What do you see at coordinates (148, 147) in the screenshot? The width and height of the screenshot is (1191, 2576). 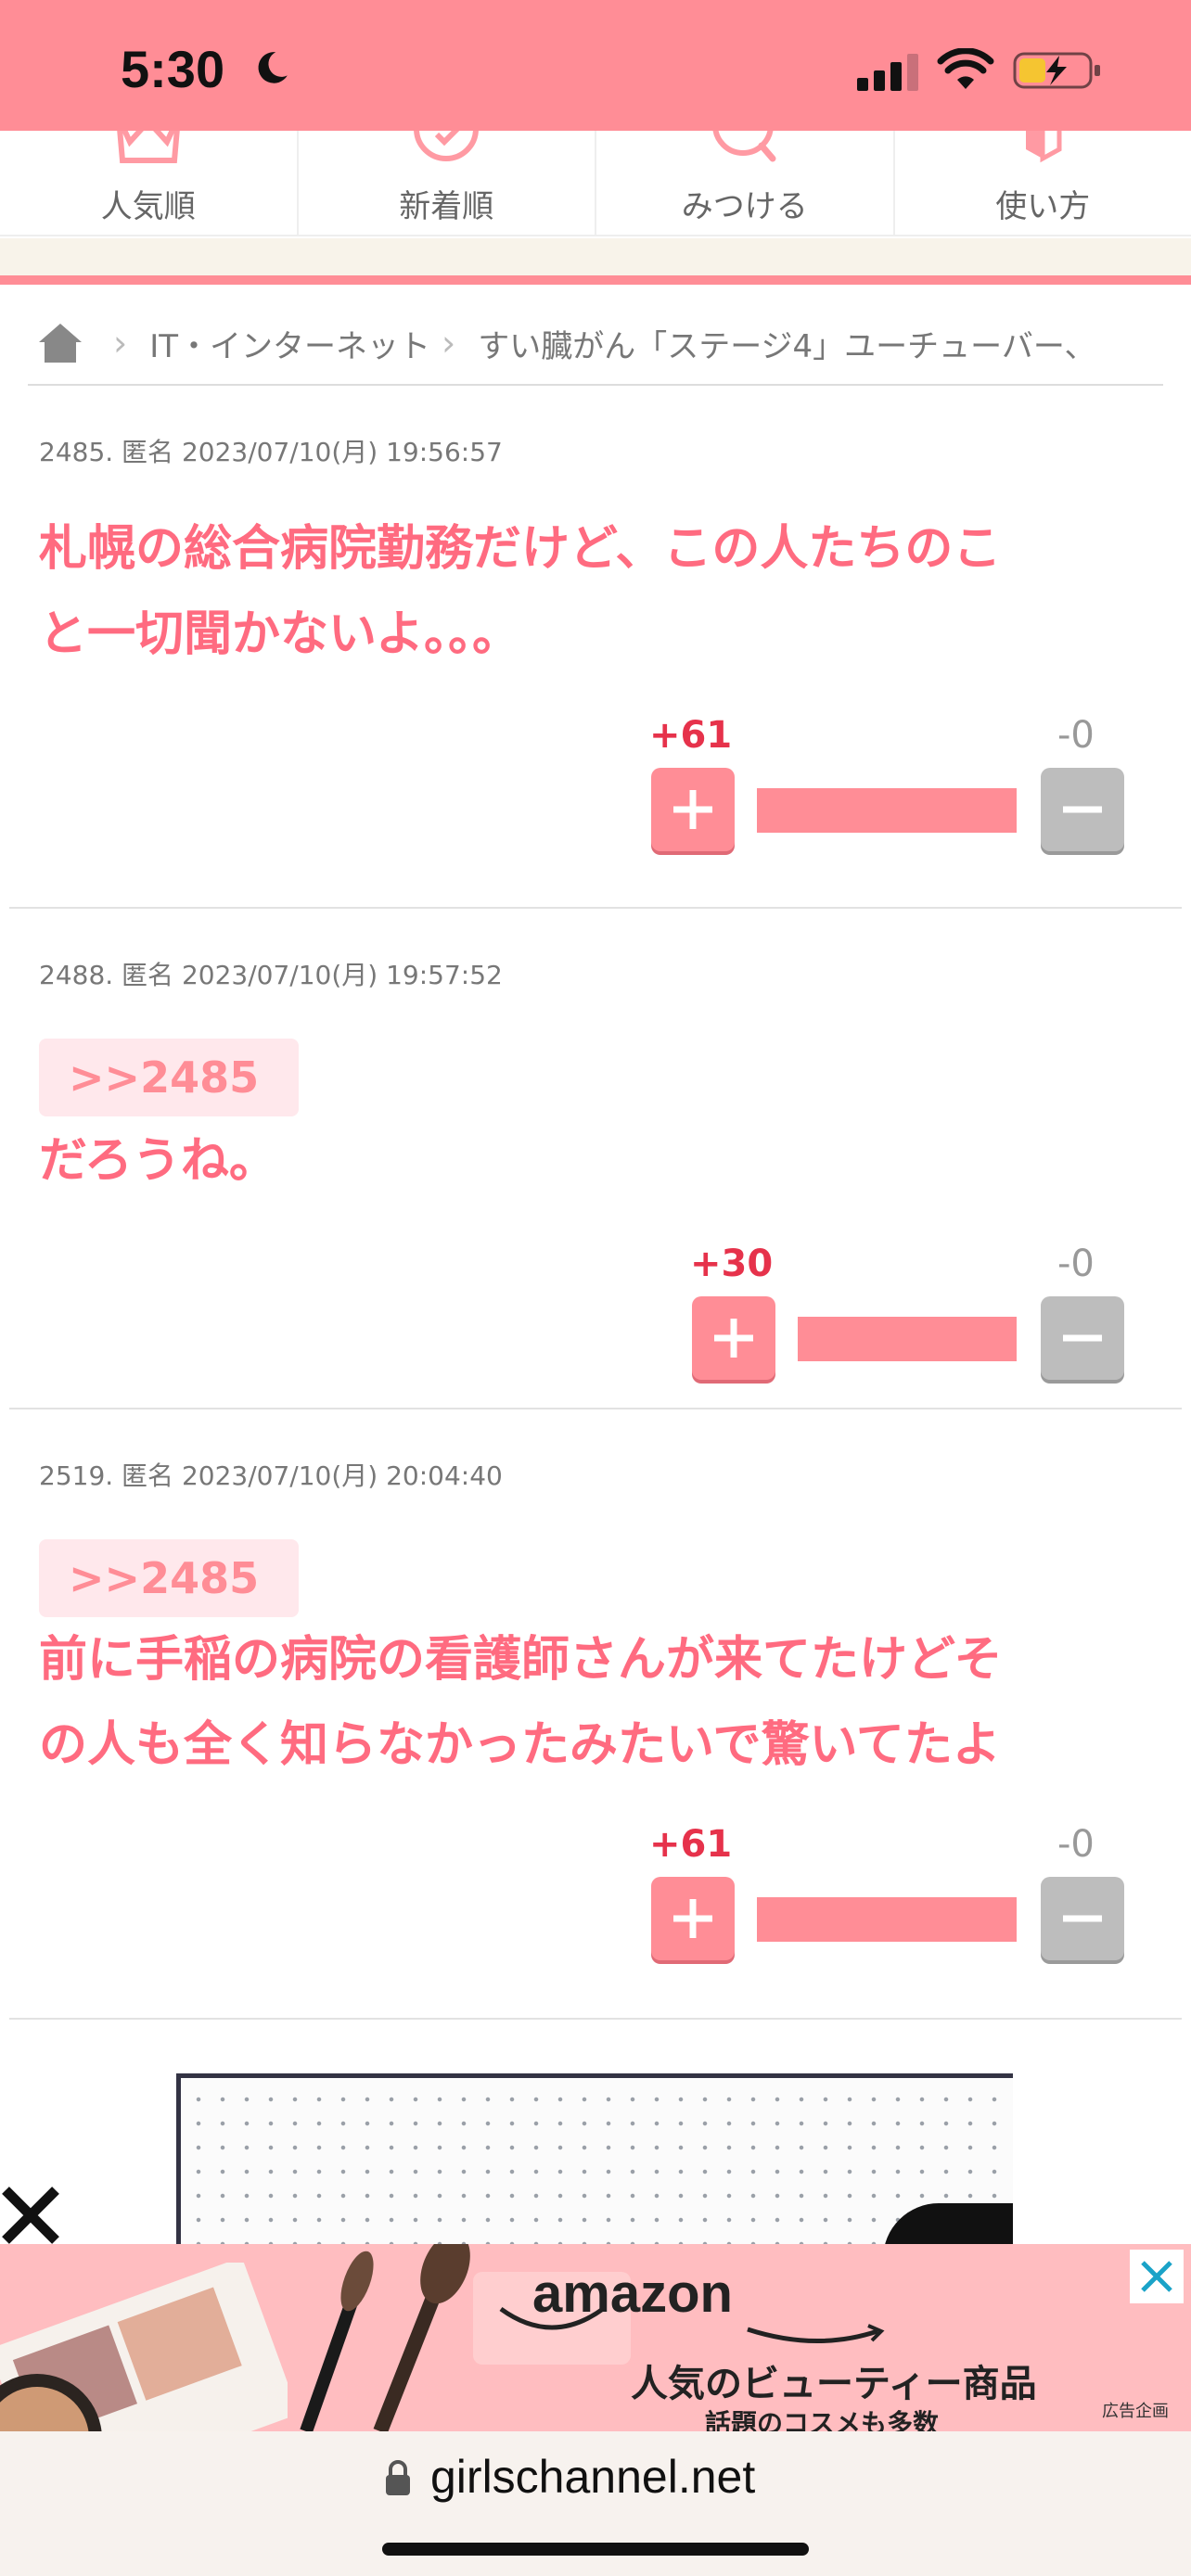 I see `crown-icon` at bounding box center [148, 147].